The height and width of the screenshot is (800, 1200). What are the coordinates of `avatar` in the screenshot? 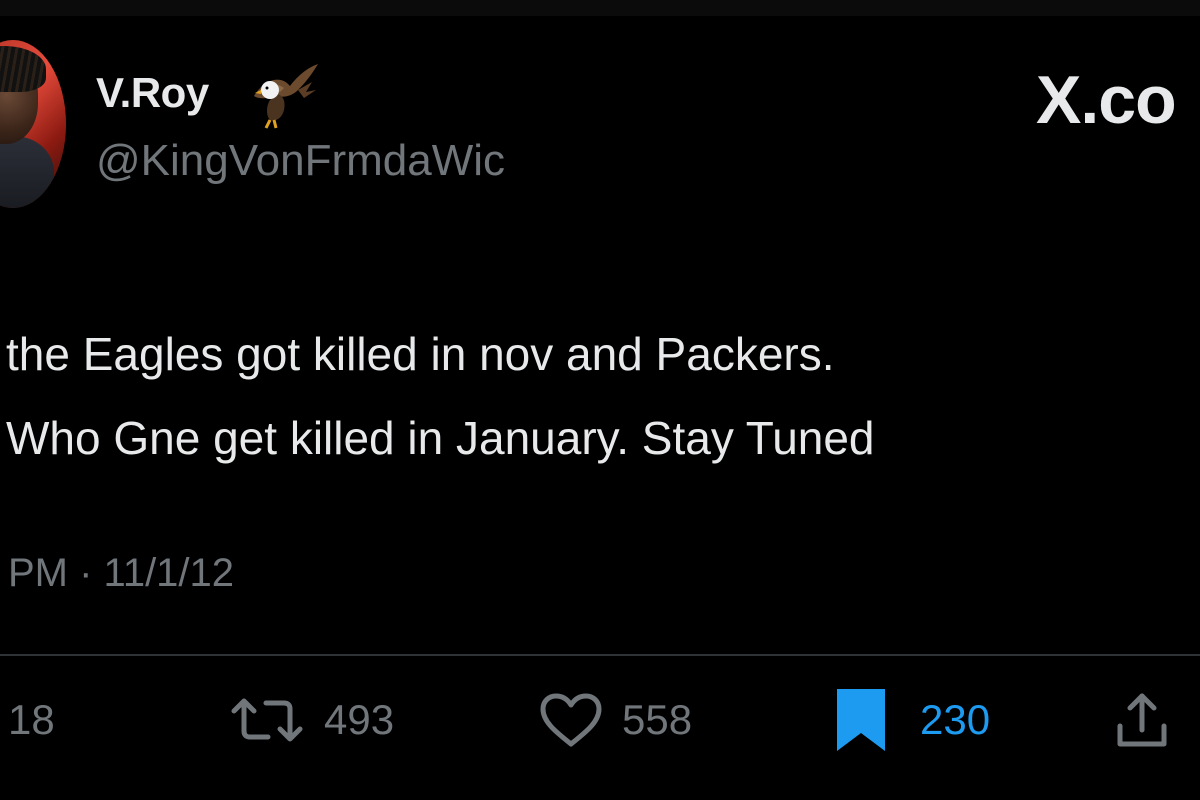 It's located at (33, 124).